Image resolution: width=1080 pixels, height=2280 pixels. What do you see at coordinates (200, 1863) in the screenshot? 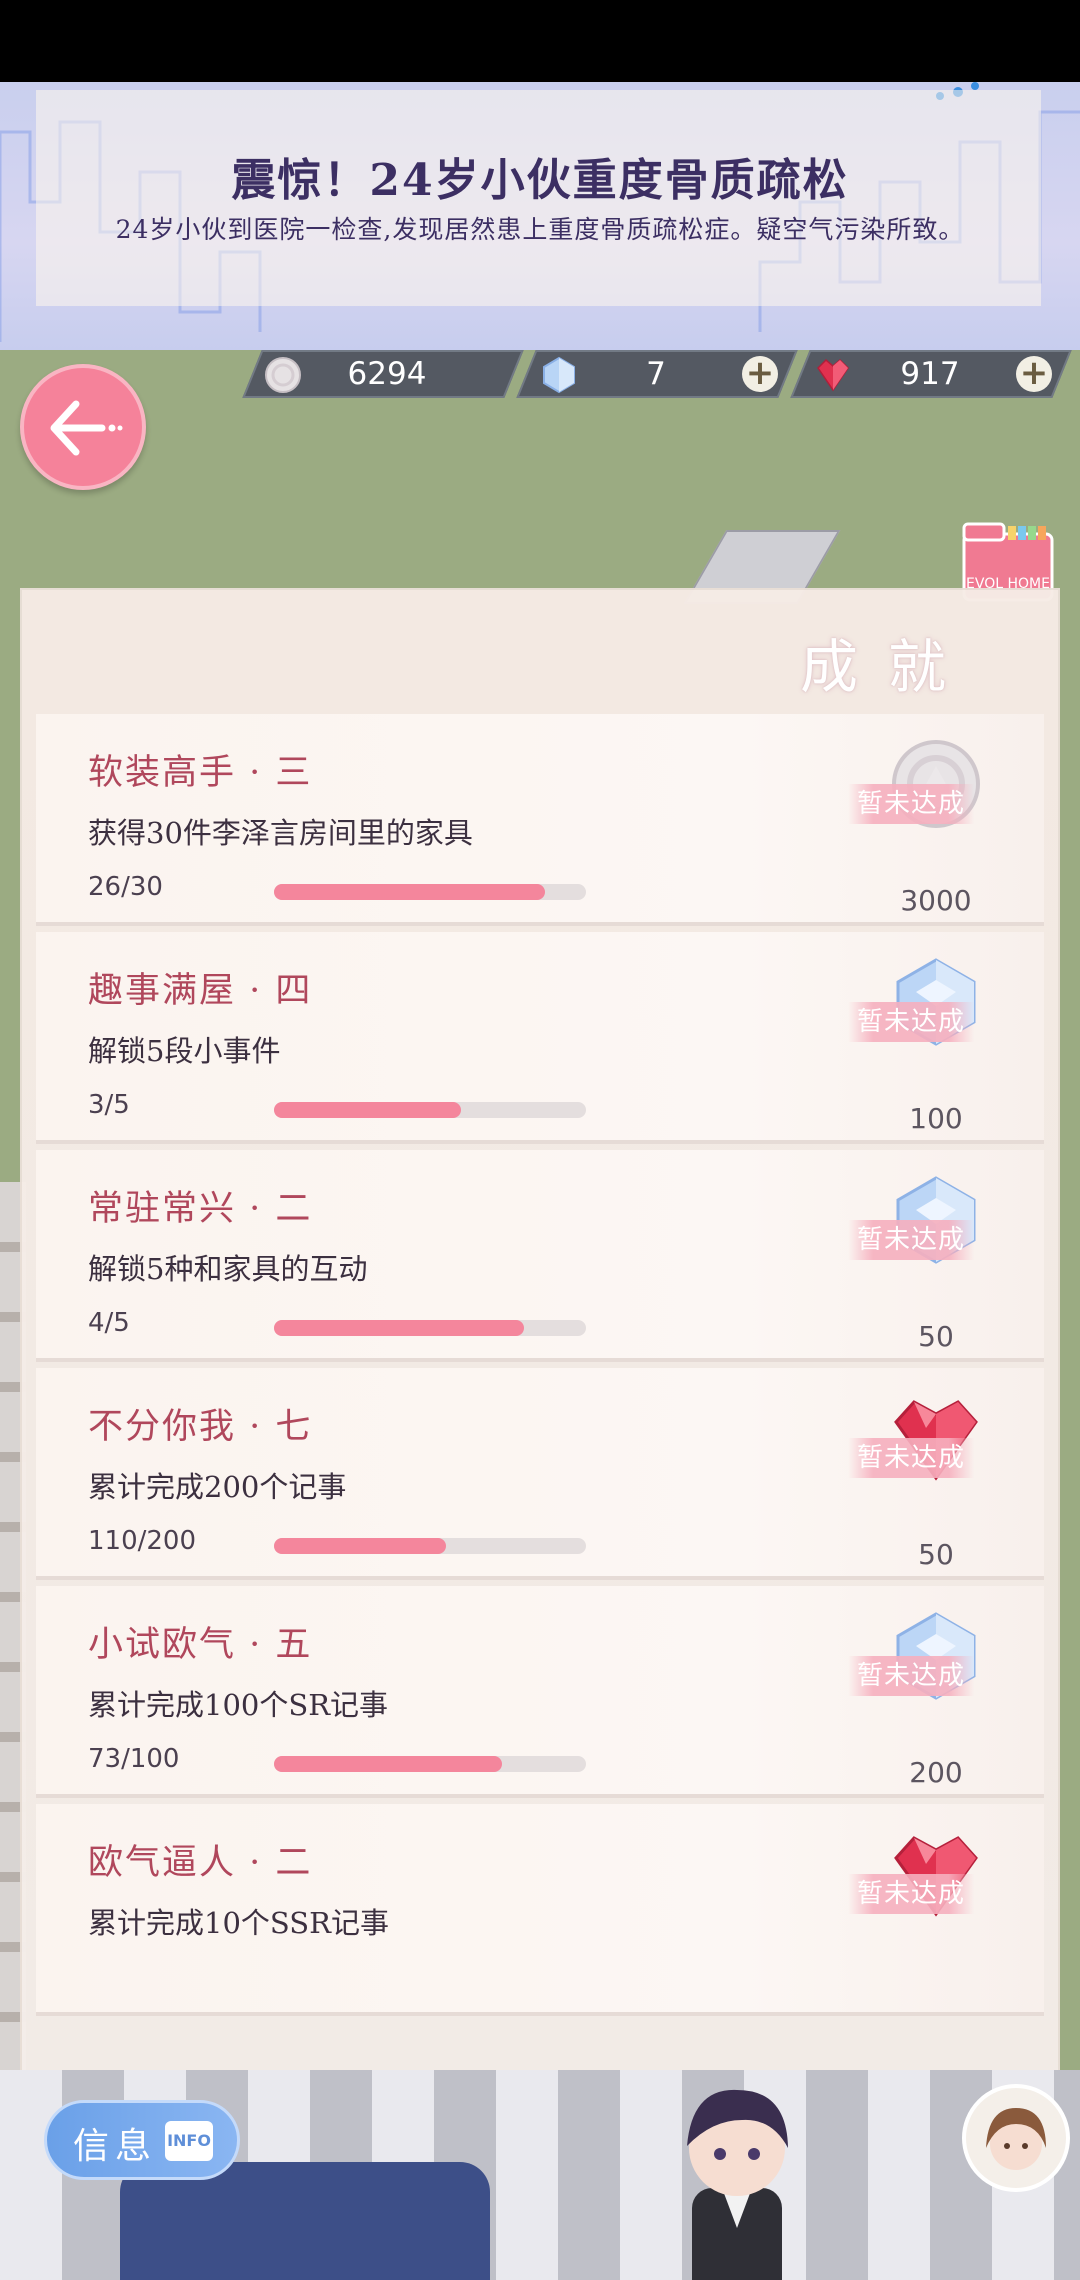
I see `achievement-name: 欧气逼人 · 二` at bounding box center [200, 1863].